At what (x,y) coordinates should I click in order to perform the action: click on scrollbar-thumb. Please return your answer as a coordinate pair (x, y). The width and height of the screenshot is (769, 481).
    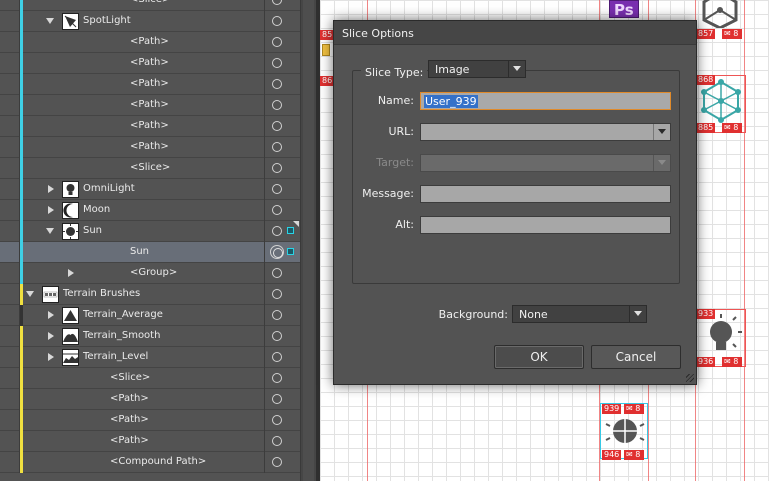
    Looking at the image, I should click on (308, 240).